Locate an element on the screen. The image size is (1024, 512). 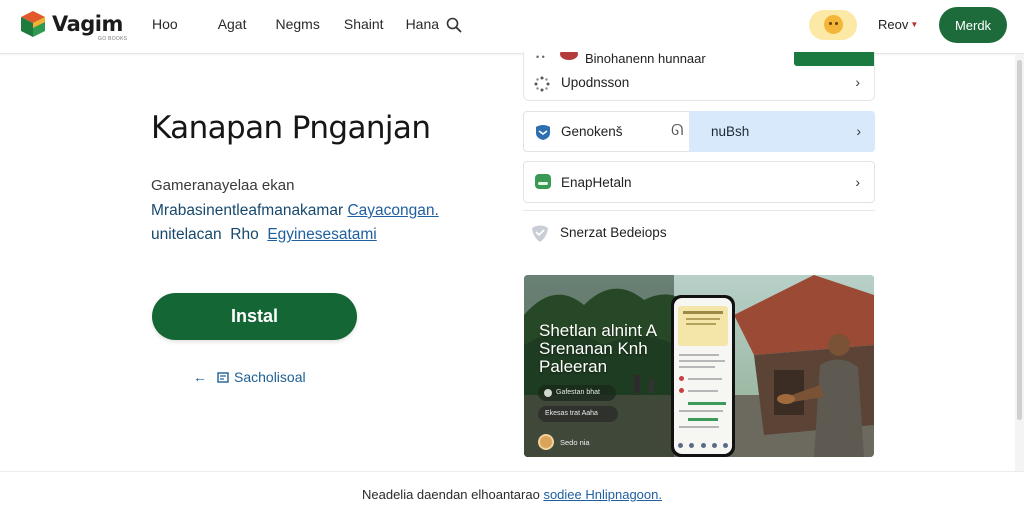
phone-card is located at coordinates (703, 326).